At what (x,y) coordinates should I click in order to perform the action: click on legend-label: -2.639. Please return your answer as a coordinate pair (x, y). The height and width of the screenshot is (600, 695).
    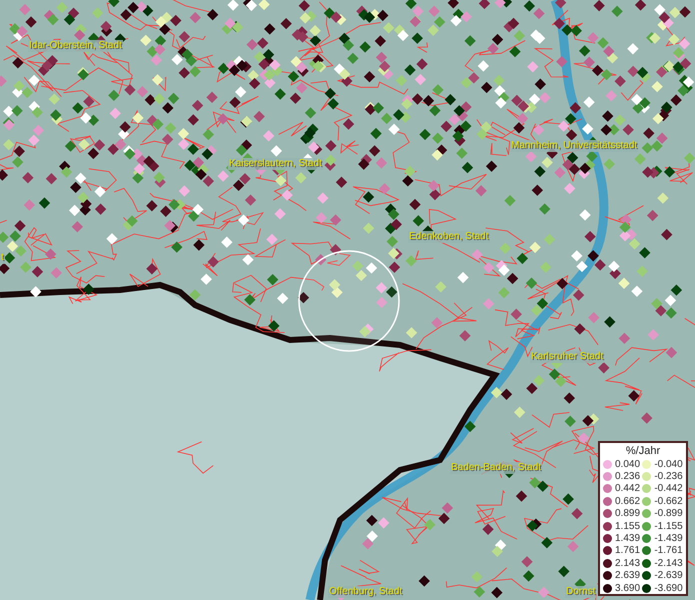
    Looking at the image, I should click on (668, 576).